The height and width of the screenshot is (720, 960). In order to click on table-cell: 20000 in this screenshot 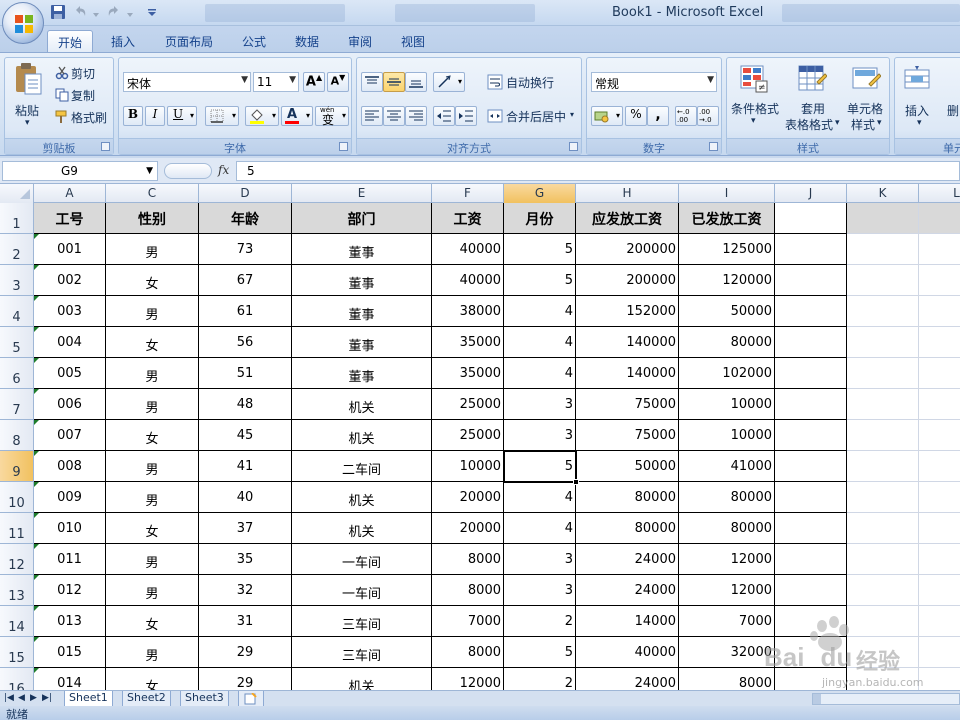, I will do `click(468, 497)`.